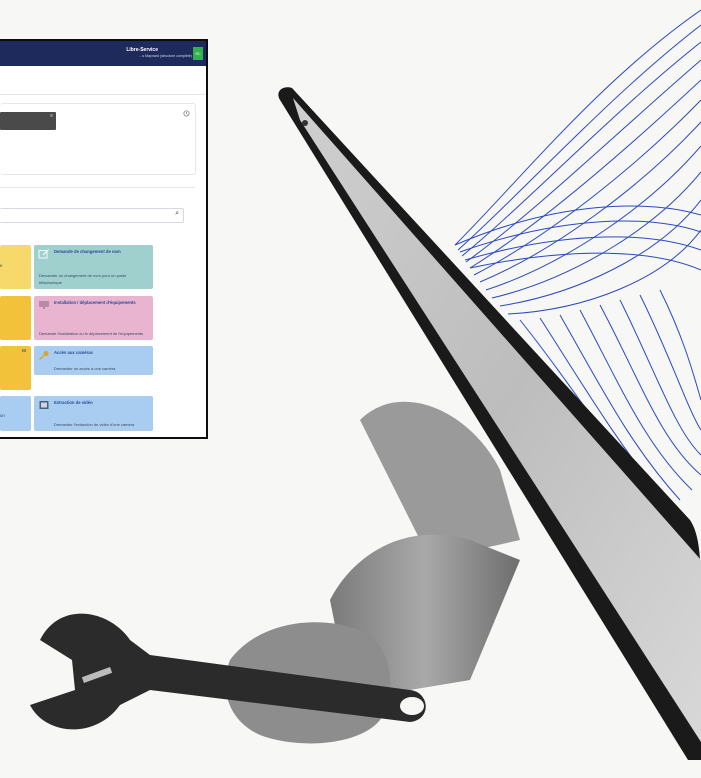 The height and width of the screenshot is (778, 701). What do you see at coordinates (87, 251) in the screenshot?
I see `tile-title: Demande de changement de nom` at bounding box center [87, 251].